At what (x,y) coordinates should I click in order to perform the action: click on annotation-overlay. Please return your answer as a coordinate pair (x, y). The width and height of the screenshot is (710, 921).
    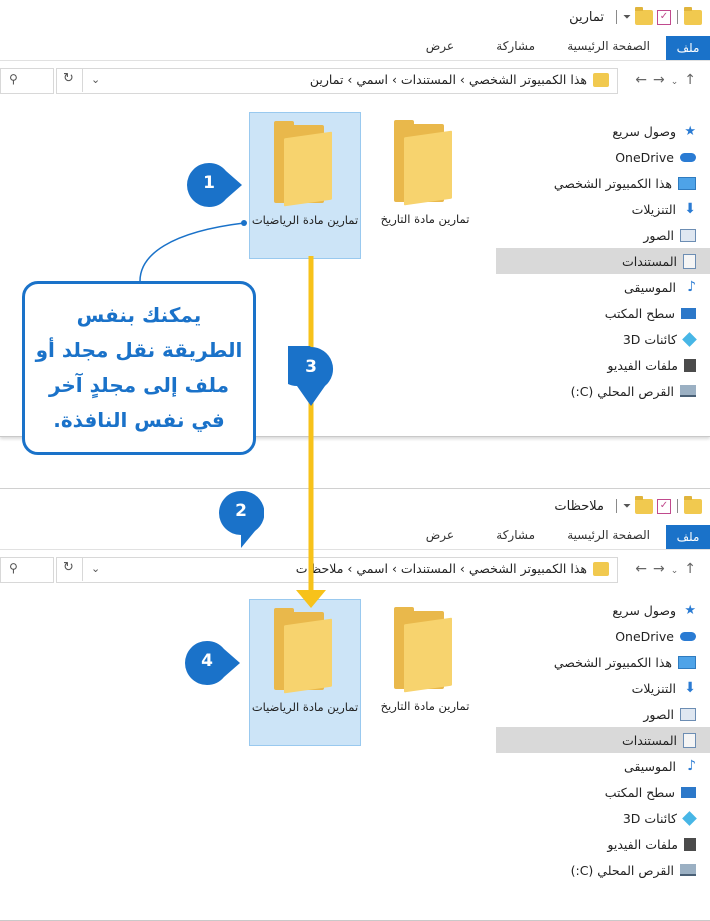
    Looking at the image, I should click on (232, 414).